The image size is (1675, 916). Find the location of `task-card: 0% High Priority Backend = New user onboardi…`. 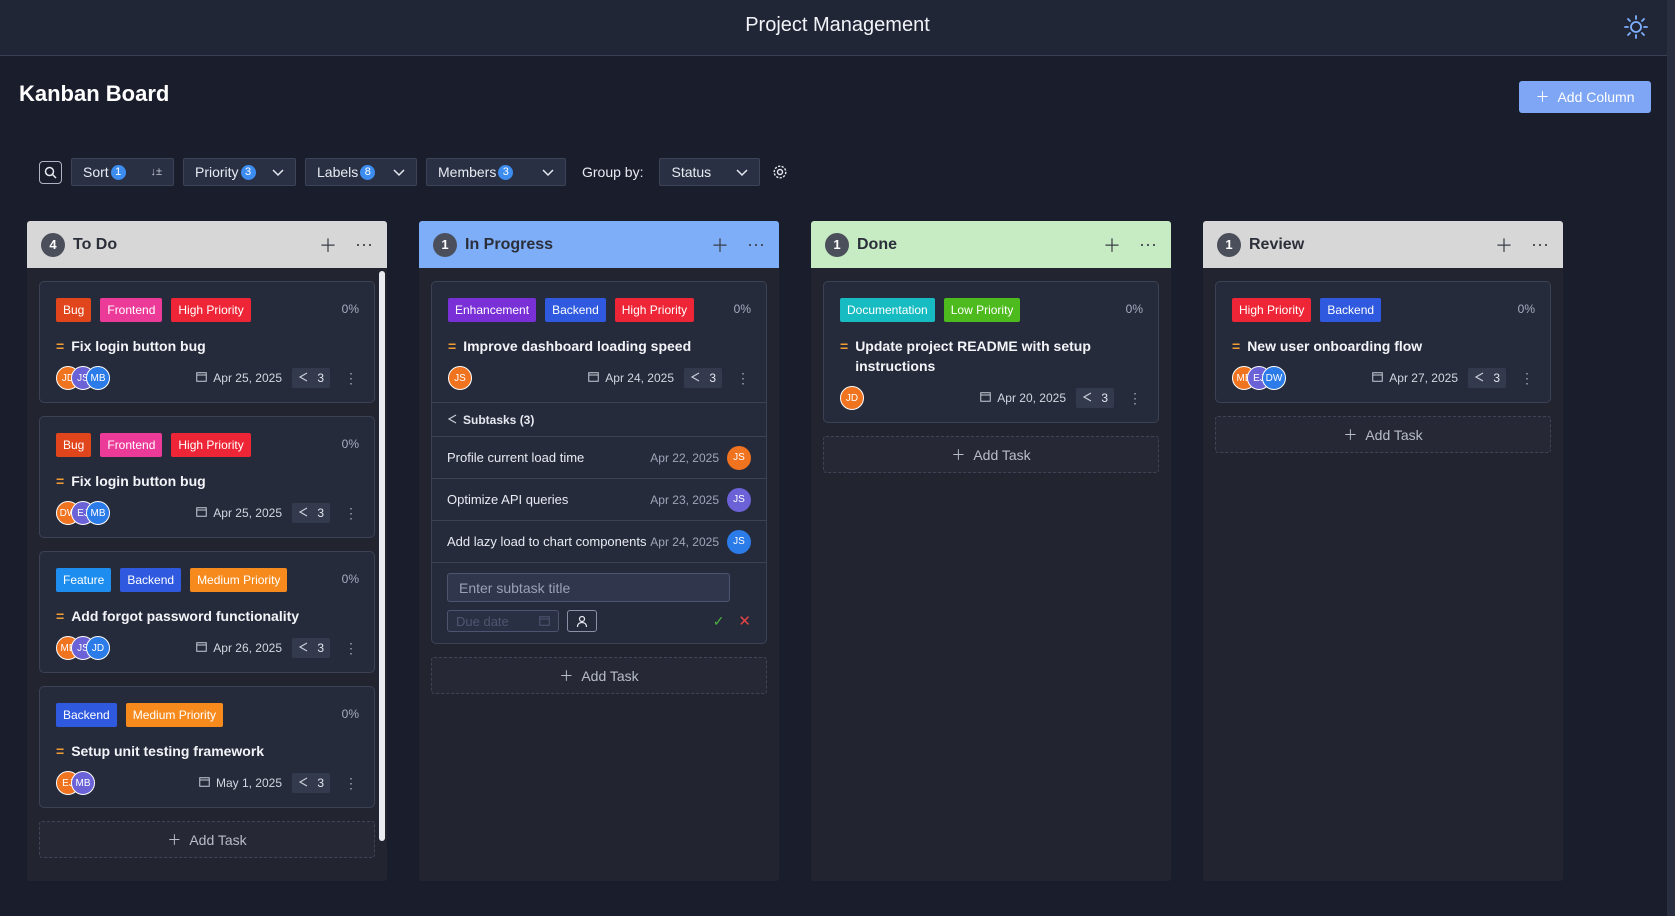

task-card: 0% High Priority Backend = New user onboardi… is located at coordinates (1383, 342).